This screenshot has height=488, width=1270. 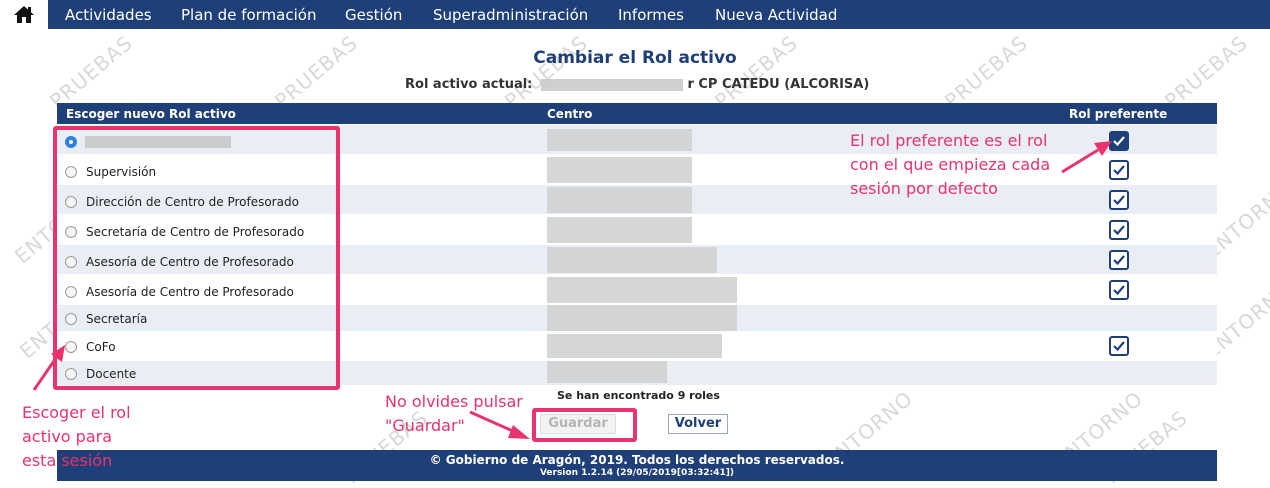 I want to click on annotation-line: activo para, so click(x=67, y=436).